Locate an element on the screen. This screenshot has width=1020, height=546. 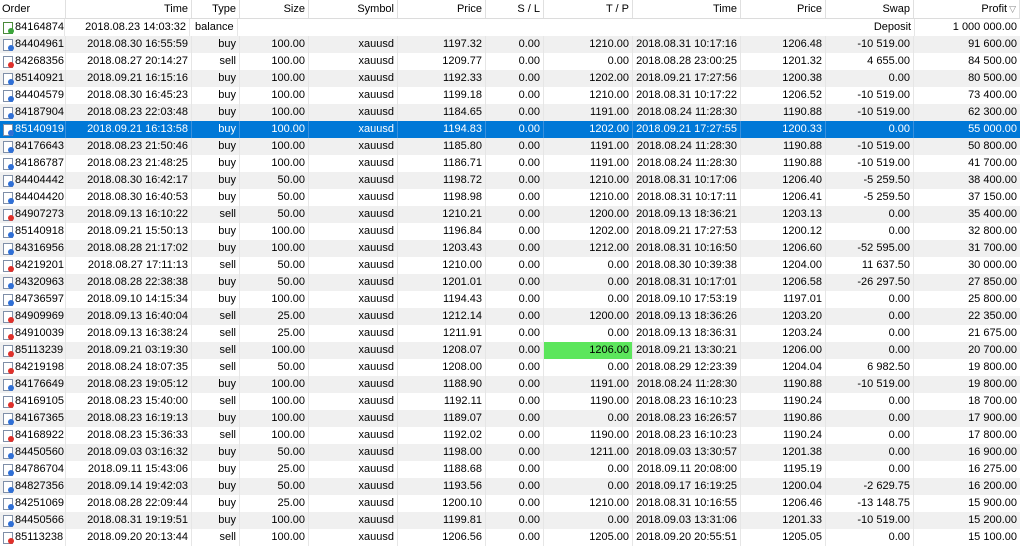
swap: -2 629.75 is located at coordinates (870, 486).